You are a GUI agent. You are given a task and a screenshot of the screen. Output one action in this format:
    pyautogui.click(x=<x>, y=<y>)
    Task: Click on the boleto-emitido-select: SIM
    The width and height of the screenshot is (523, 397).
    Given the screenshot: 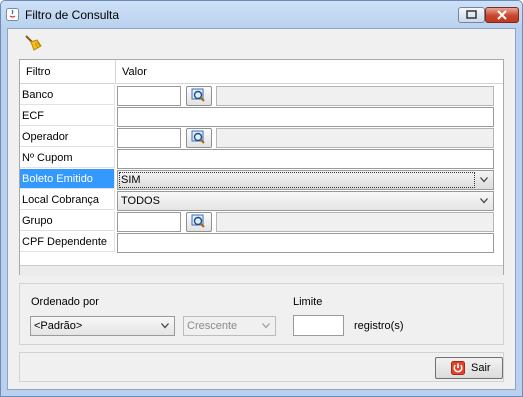 What is the action you would take?
    pyautogui.click(x=305, y=180)
    